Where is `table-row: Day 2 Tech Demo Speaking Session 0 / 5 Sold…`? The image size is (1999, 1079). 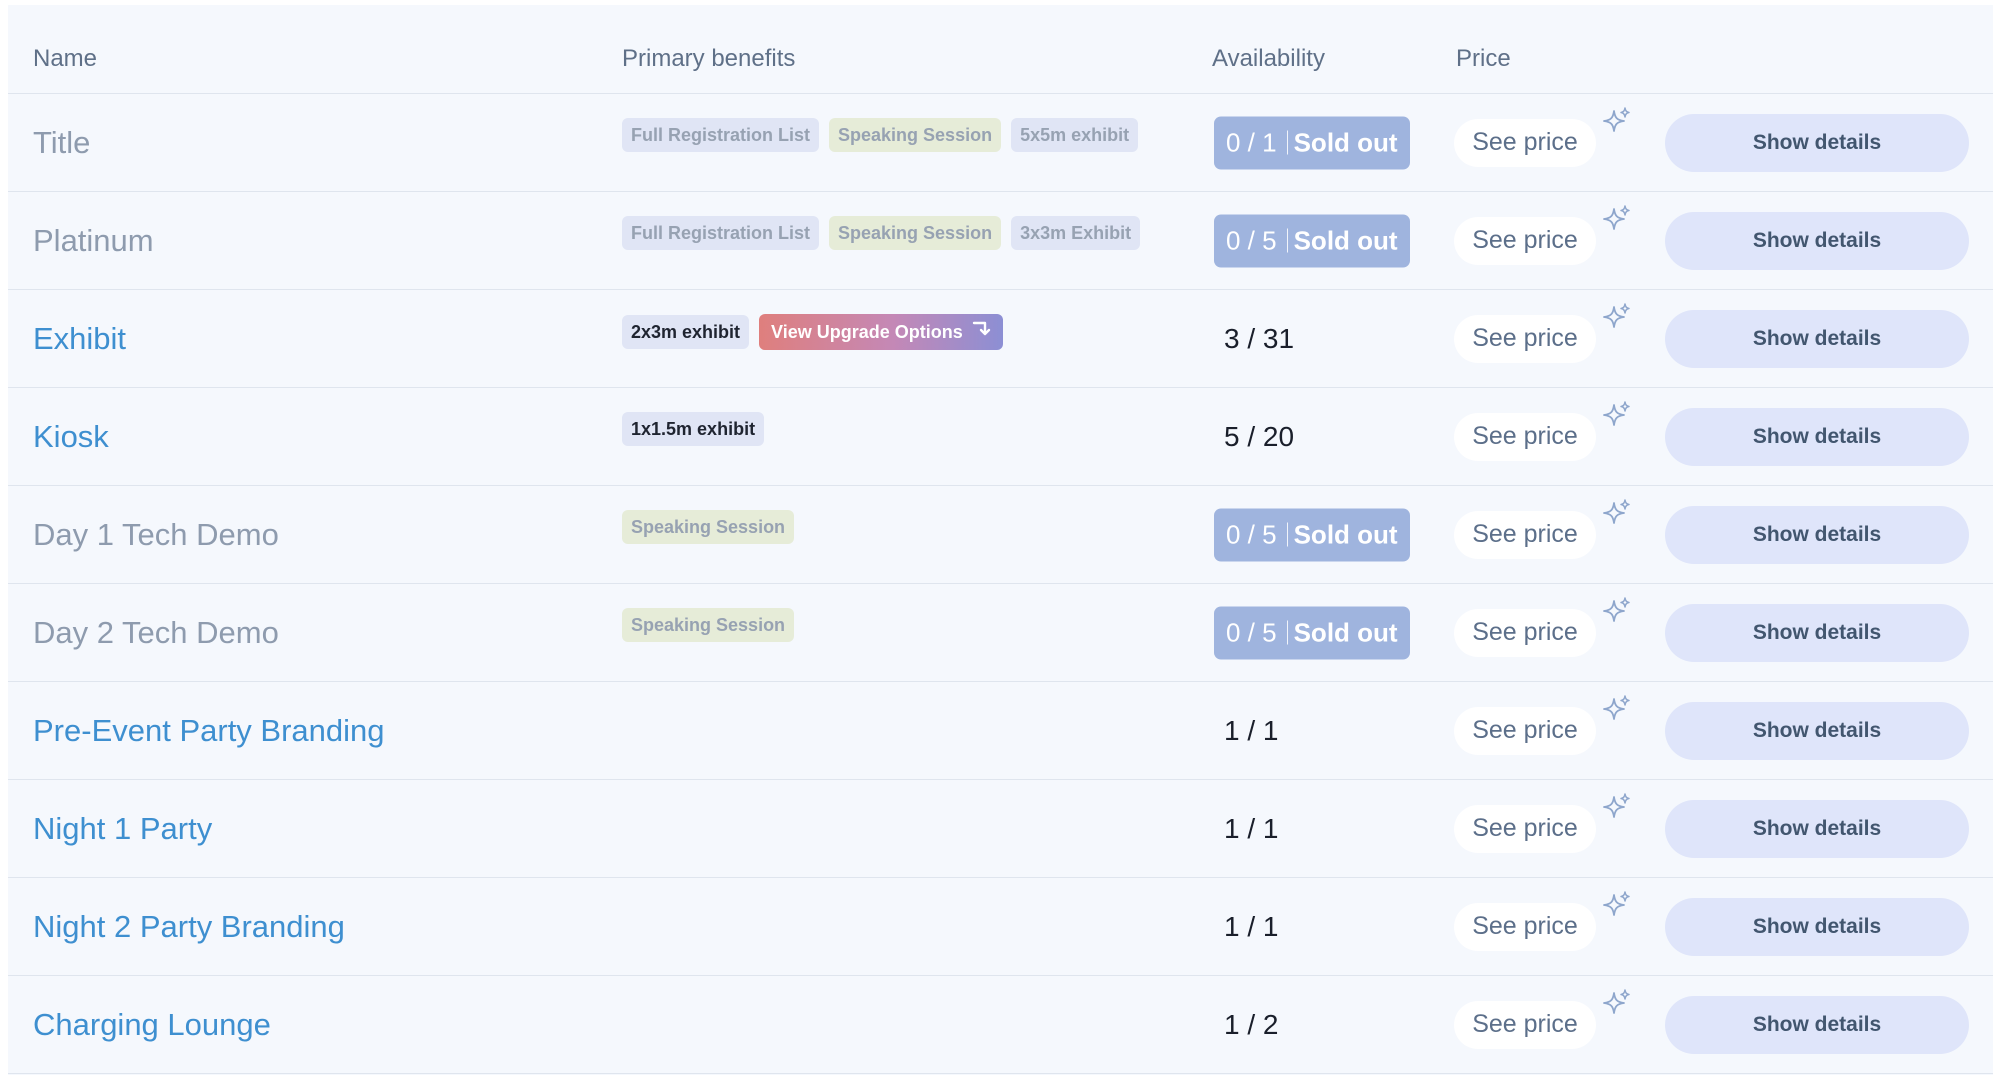
table-row: Day 2 Tech Demo Speaking Session 0 / 5 Sold… is located at coordinates (1000, 633).